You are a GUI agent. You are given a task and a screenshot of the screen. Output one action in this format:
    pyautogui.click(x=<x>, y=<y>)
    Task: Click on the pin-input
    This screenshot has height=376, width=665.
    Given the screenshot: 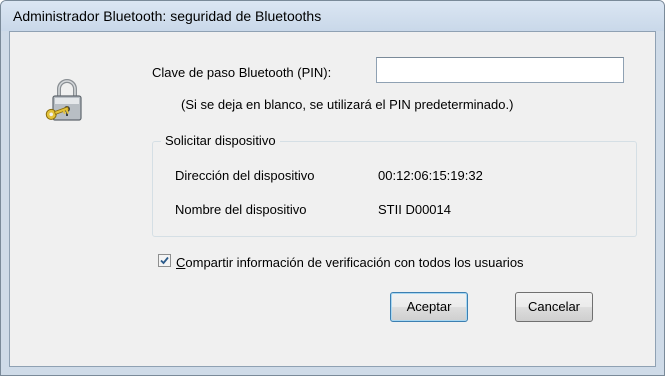 What is the action you would take?
    pyautogui.click(x=500, y=70)
    